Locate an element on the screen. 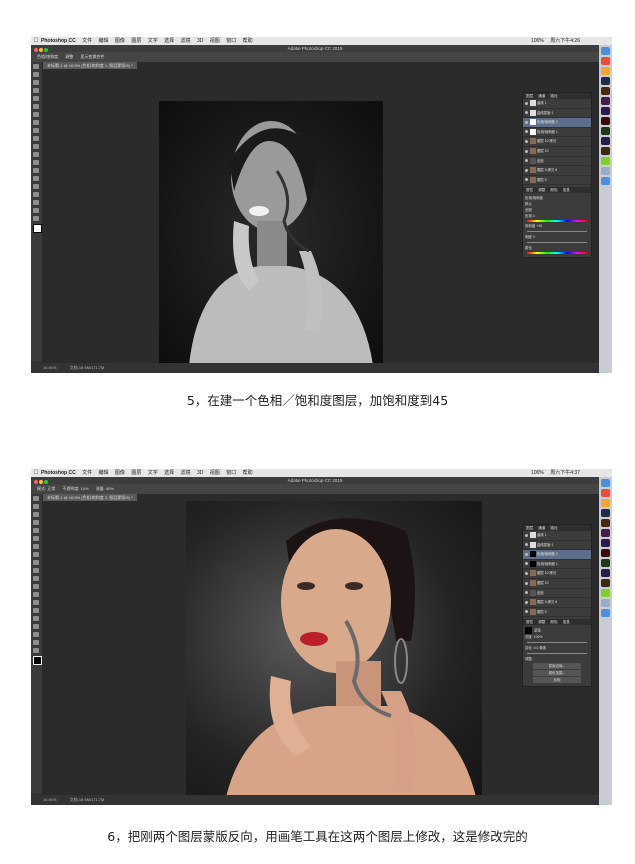  finder-icon is located at coordinates (605, 483).